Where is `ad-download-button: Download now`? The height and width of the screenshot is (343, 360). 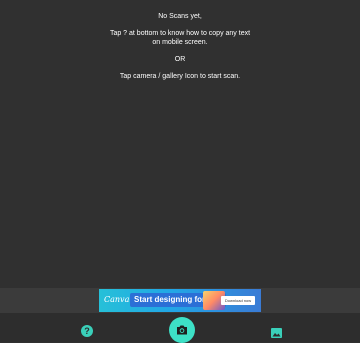 ad-download-button: Download now is located at coordinates (238, 300).